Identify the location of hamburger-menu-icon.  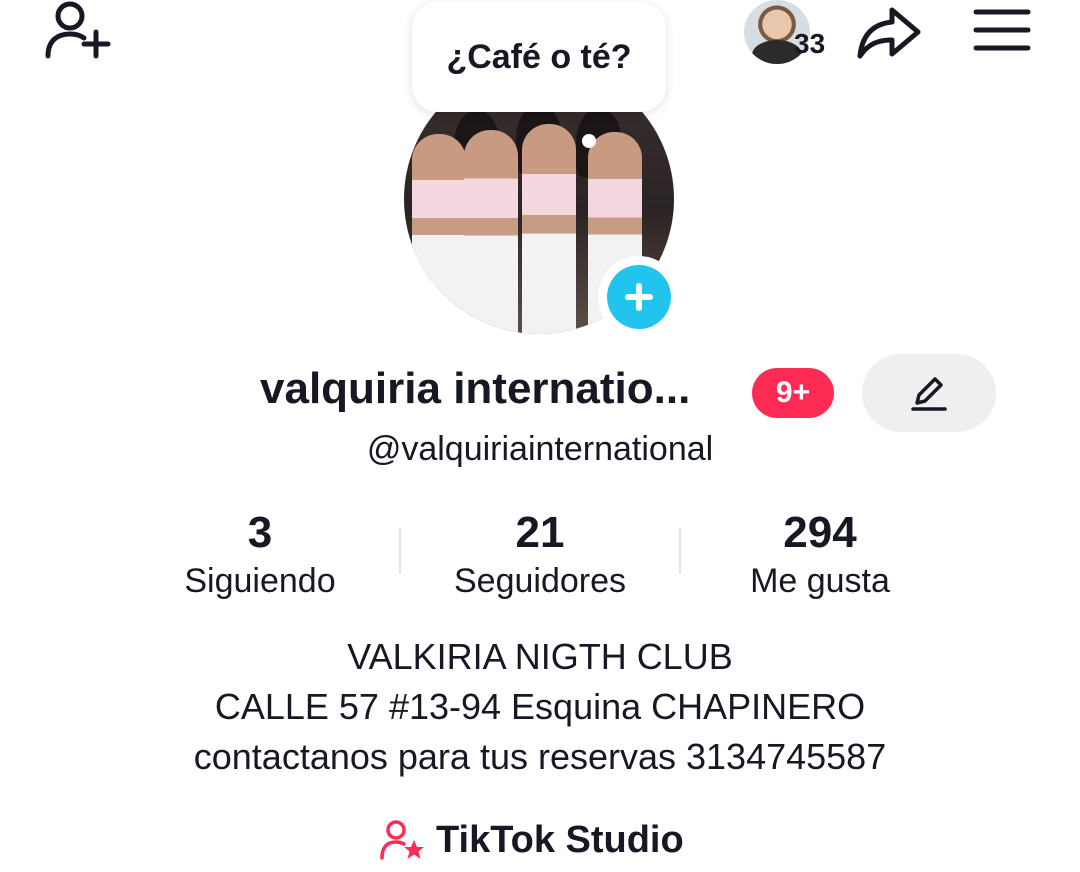
(1002, 30).